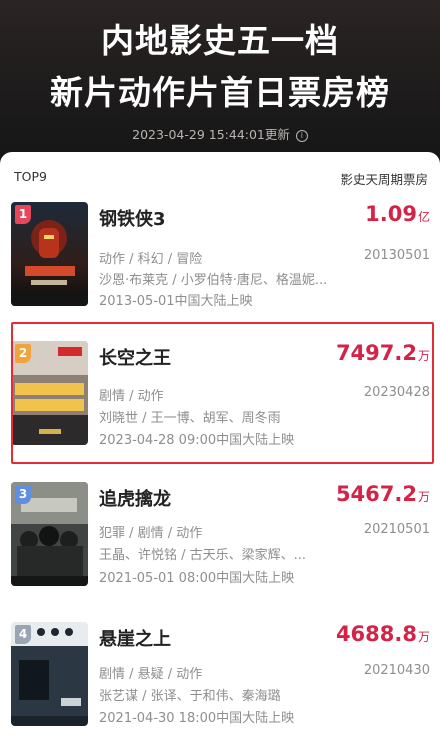 Image resolution: width=440 pixels, height=742 pixels. I want to click on box-office-number: 4688.8, so click(376, 634).